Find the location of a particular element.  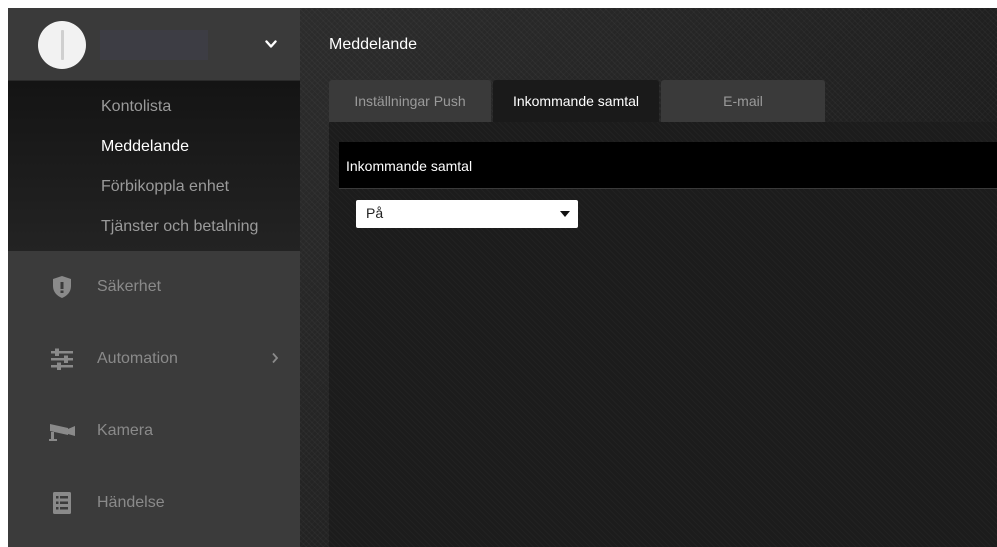

incoming-call-select: På is located at coordinates (467, 214).